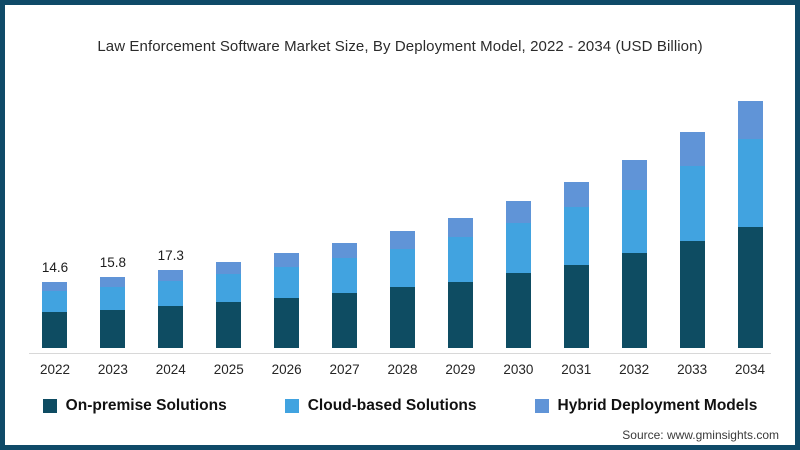 This screenshot has height=450, width=800. What do you see at coordinates (576, 236) in the screenshot?
I see `bar-segment-cloud-based-solutions-2031` at bounding box center [576, 236].